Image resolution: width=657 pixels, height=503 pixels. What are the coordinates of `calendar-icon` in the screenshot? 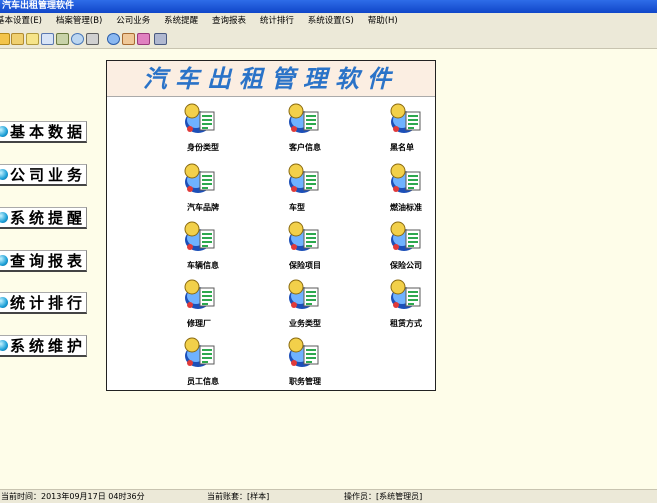 It's located at (47, 39).